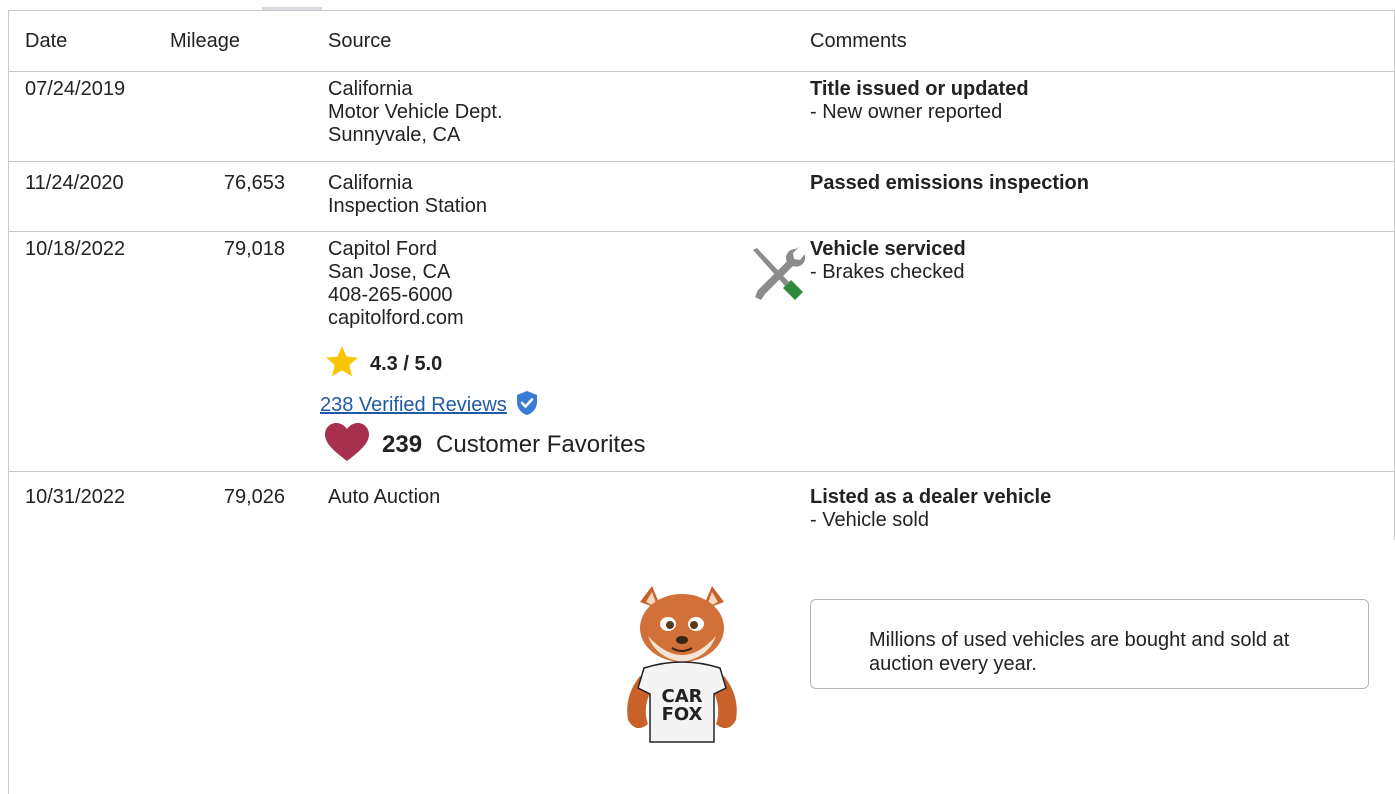 Image resolution: width=1395 pixels, height=794 pixels. Describe the element at coordinates (406, 364) in the screenshot. I see `rating-value: 4.3 / 5.0` at that location.